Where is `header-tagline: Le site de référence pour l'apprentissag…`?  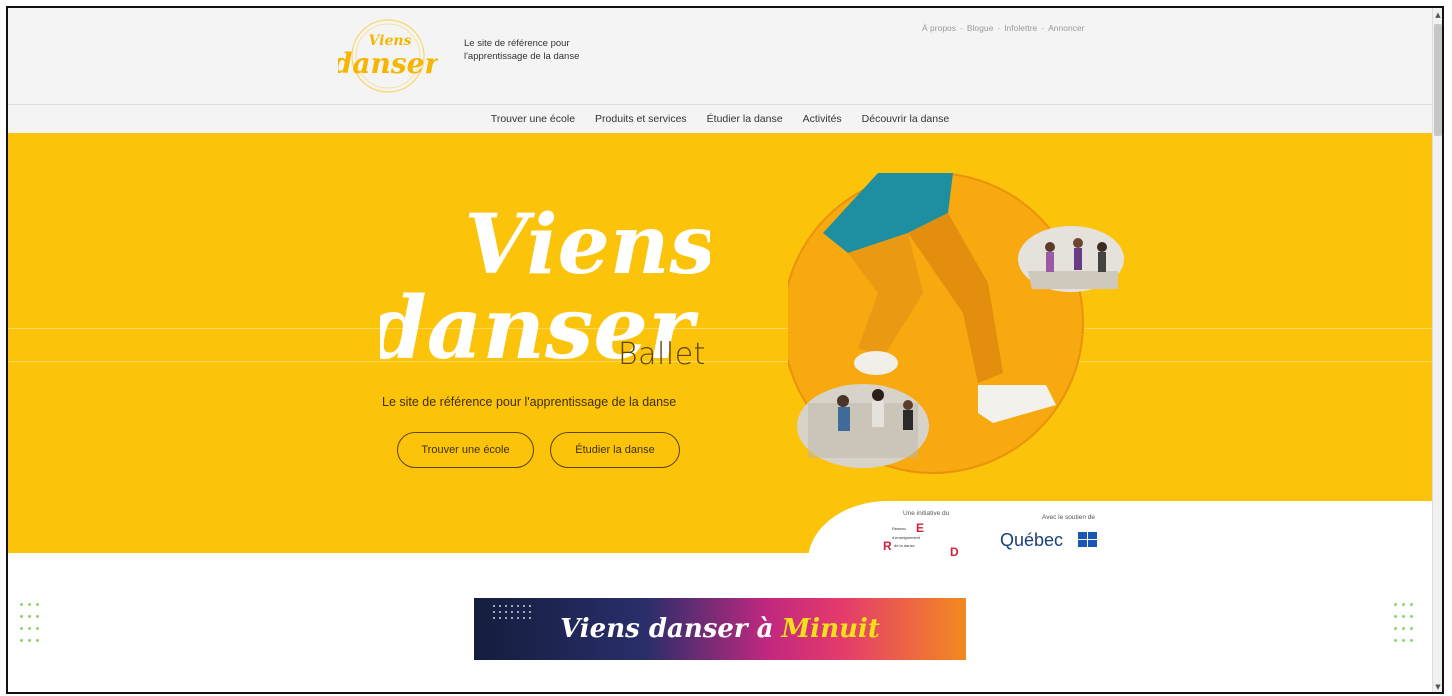 header-tagline: Le site de référence pour l'apprentissag… is located at coordinates (522, 50).